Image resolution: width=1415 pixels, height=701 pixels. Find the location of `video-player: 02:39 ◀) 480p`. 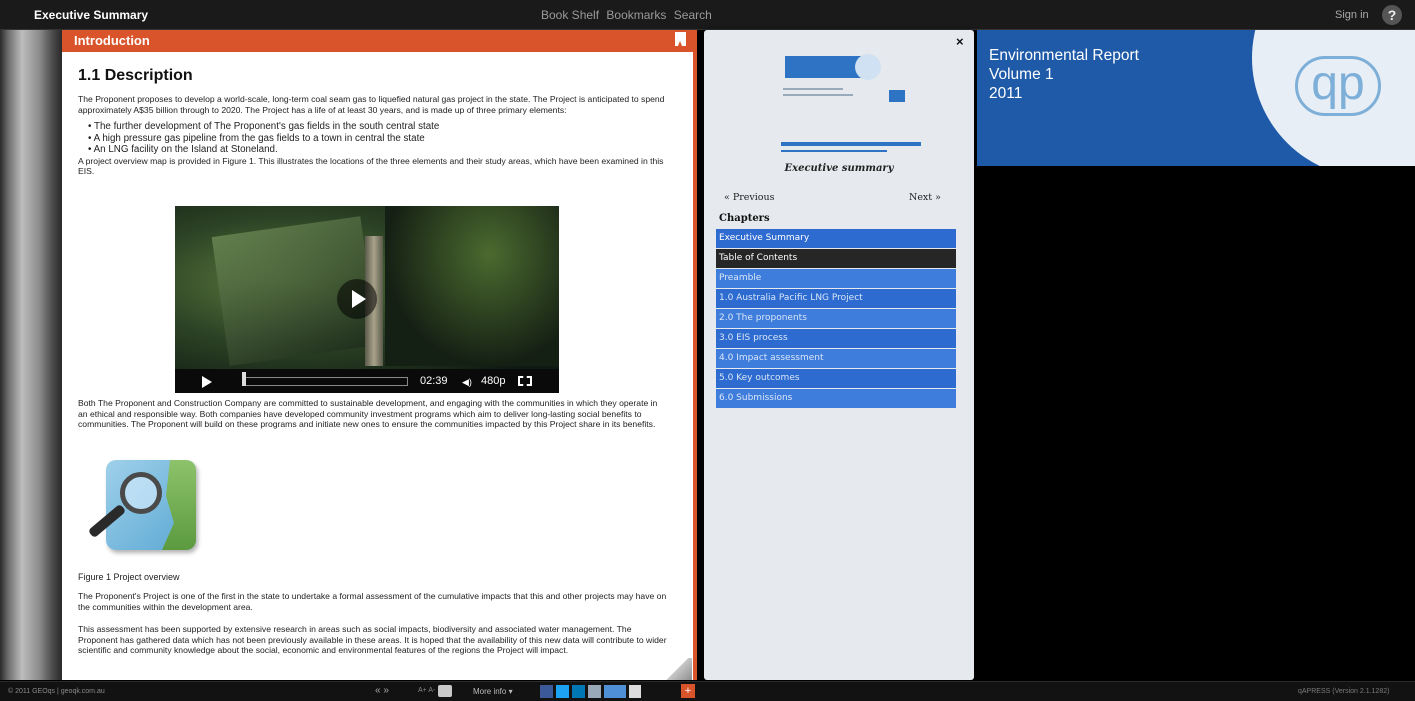

video-player: 02:39 ◀) 480p is located at coordinates (367, 299).